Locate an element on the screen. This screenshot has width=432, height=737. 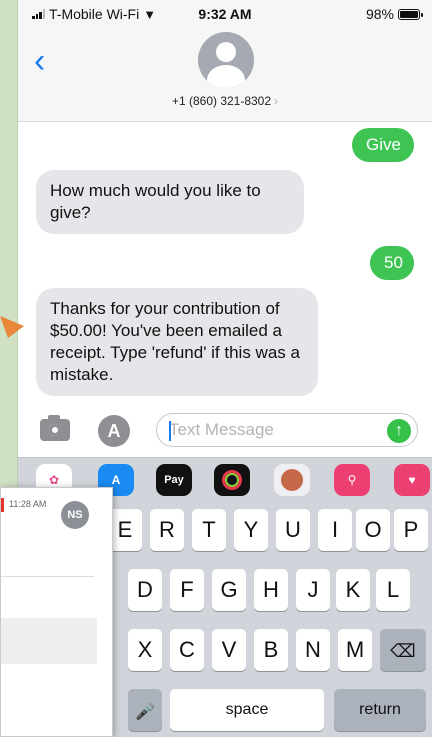
key-m: M is located at coordinates (355, 650).